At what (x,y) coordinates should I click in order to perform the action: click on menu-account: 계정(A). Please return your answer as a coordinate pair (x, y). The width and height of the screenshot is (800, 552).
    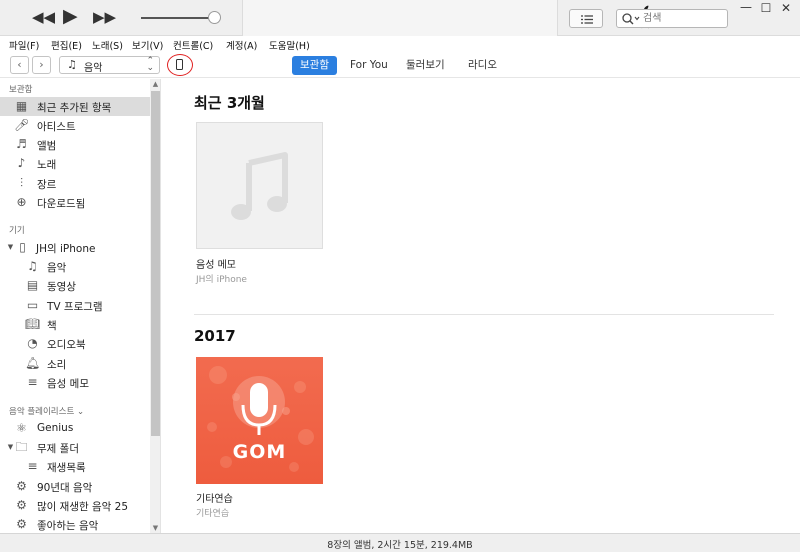
    Looking at the image, I should click on (241, 45).